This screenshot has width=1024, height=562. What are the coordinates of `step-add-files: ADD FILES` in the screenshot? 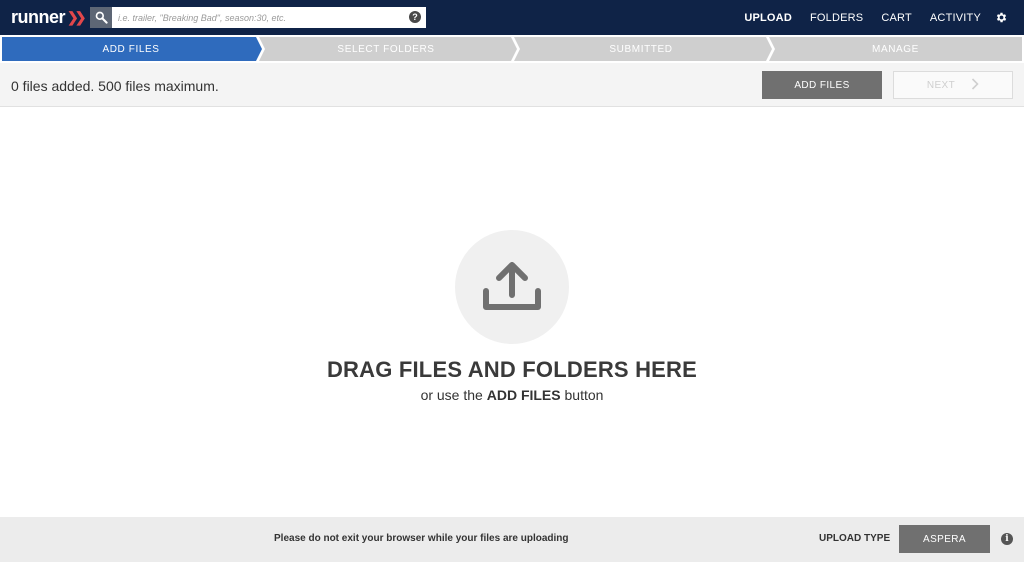 It's located at (131, 49).